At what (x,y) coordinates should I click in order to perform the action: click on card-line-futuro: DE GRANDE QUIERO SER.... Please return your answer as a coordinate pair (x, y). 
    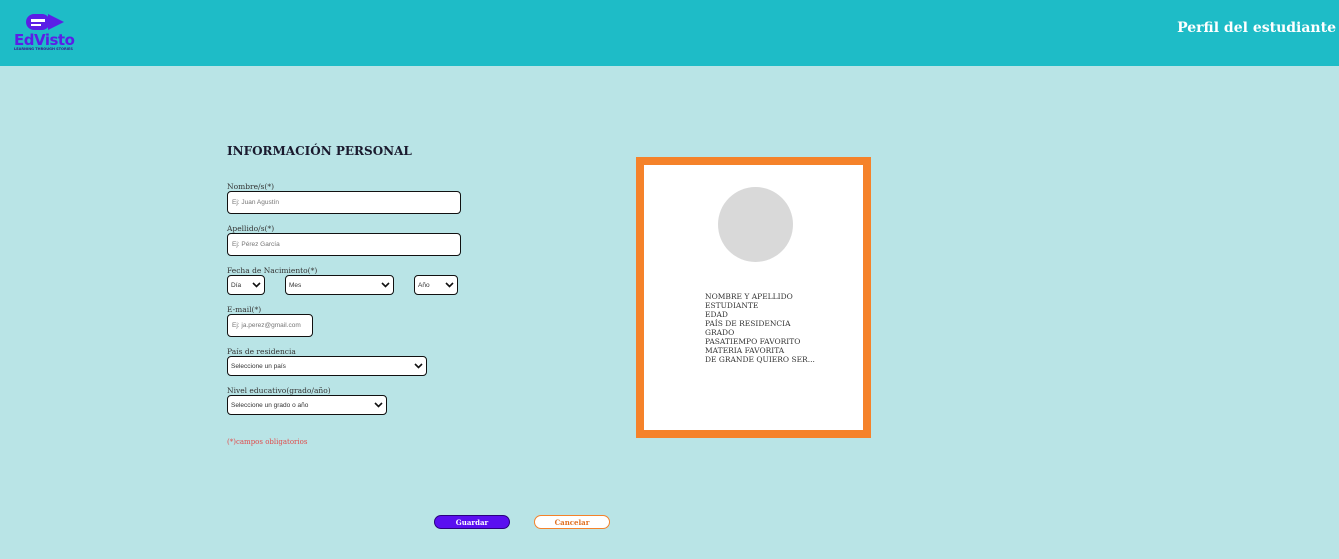
    Looking at the image, I should click on (760, 359).